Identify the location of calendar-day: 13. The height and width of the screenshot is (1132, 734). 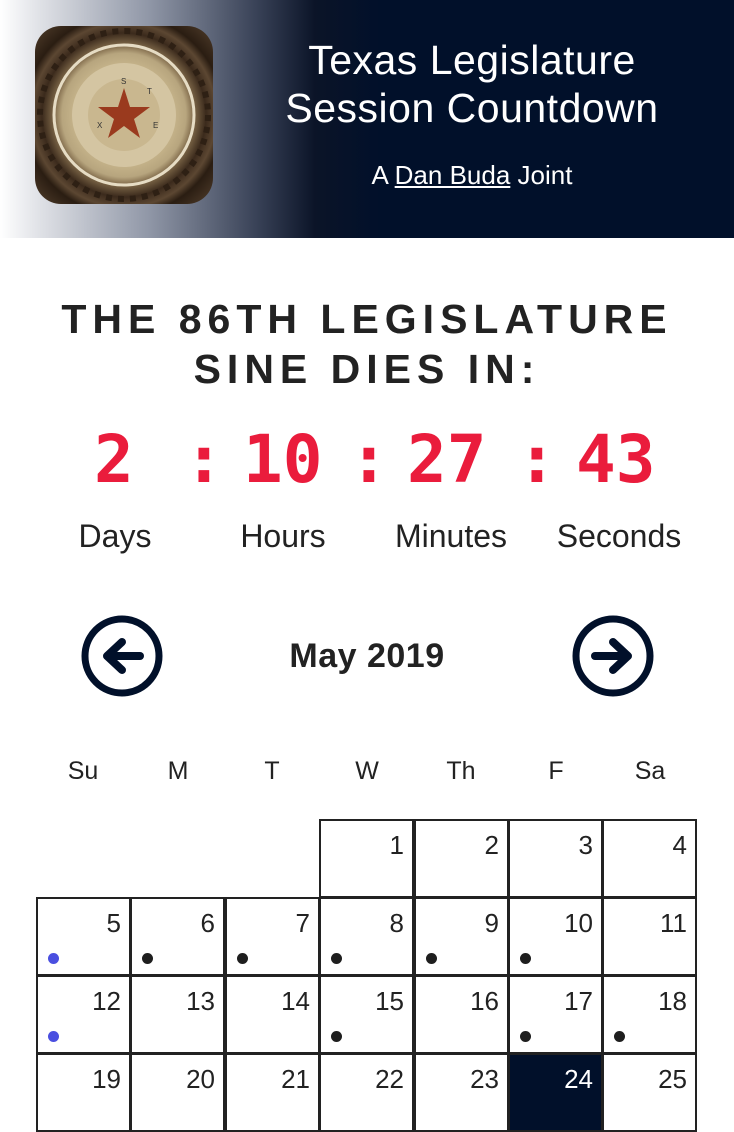
(177, 1014).